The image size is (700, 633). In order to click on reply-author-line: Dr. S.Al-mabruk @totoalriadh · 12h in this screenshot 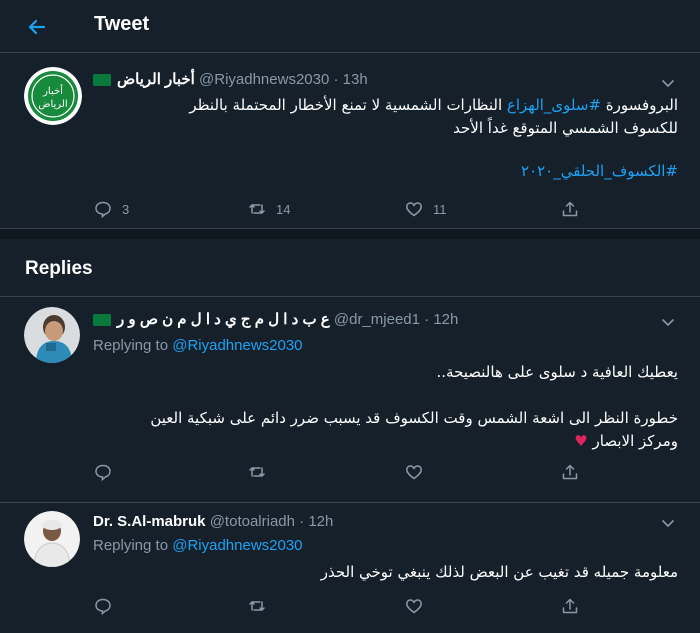, I will do `click(213, 521)`.